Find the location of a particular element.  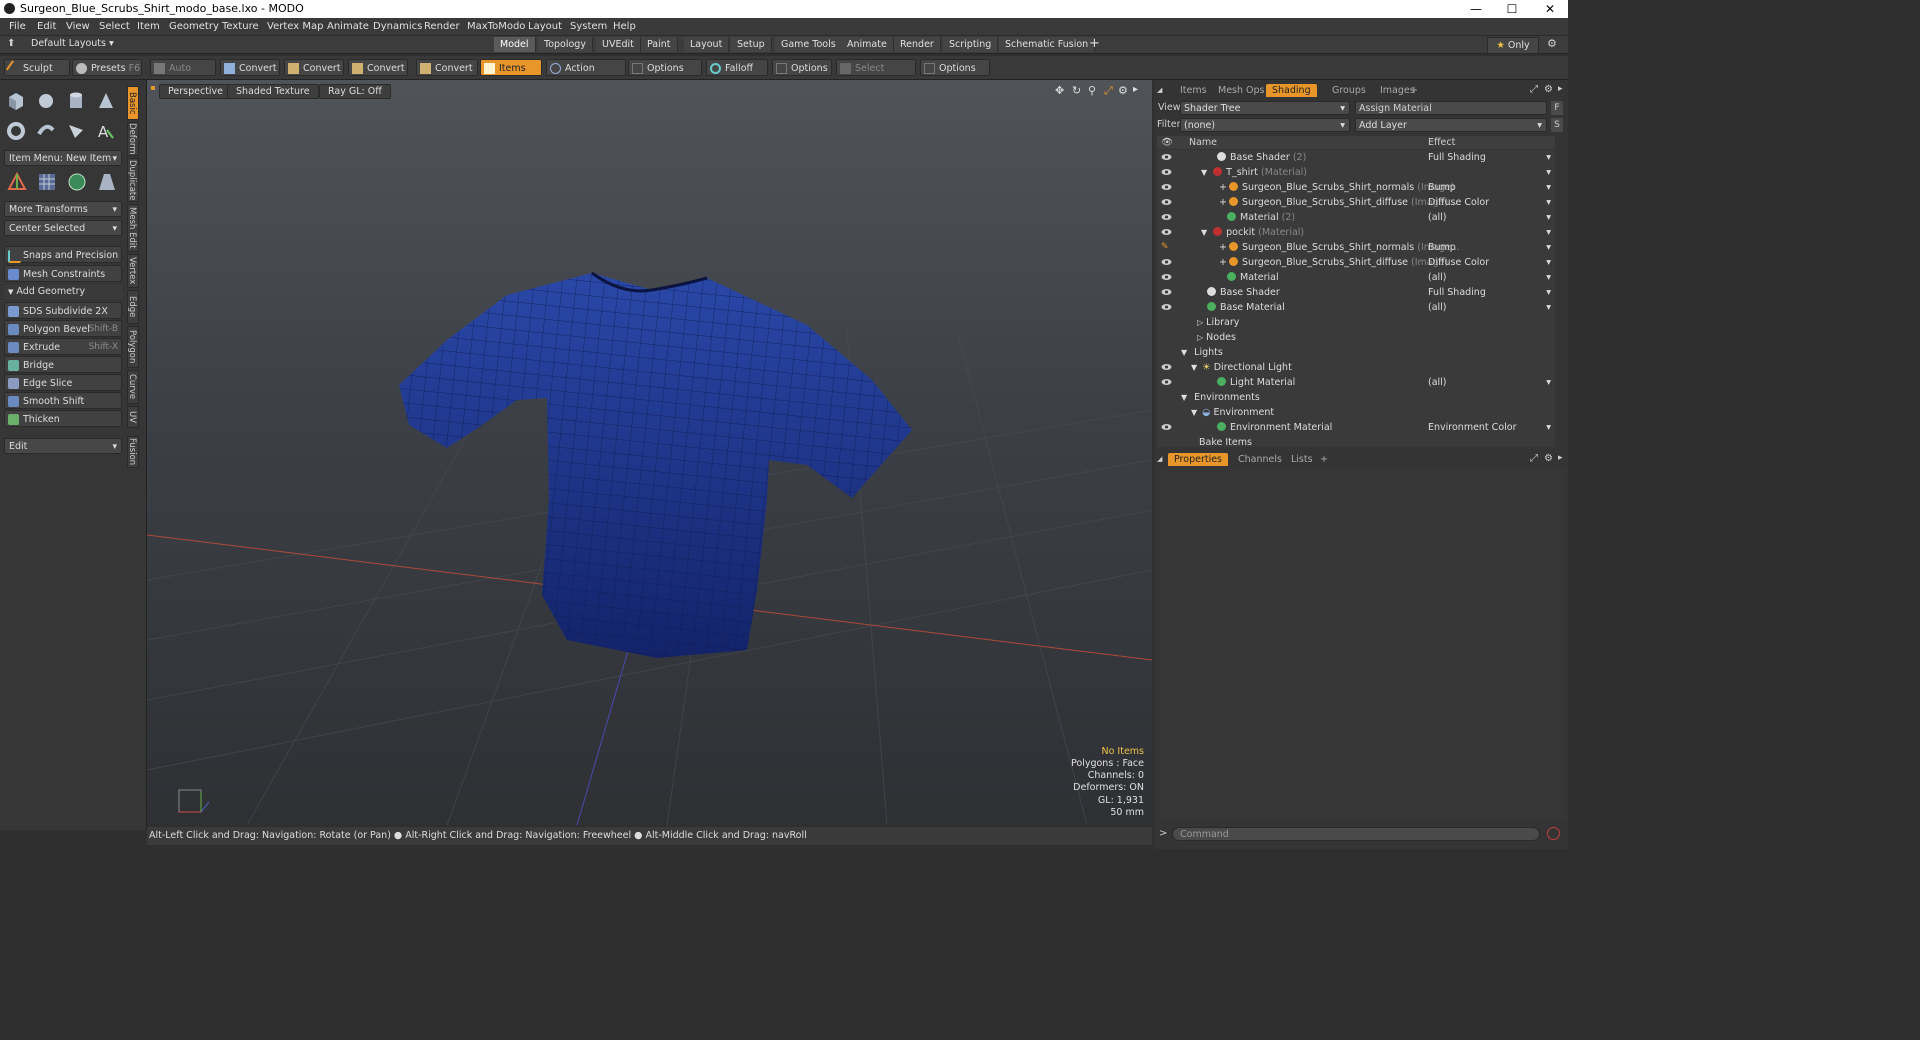

tree-row: Environment Material Environment Color is located at coordinates (1356, 427).